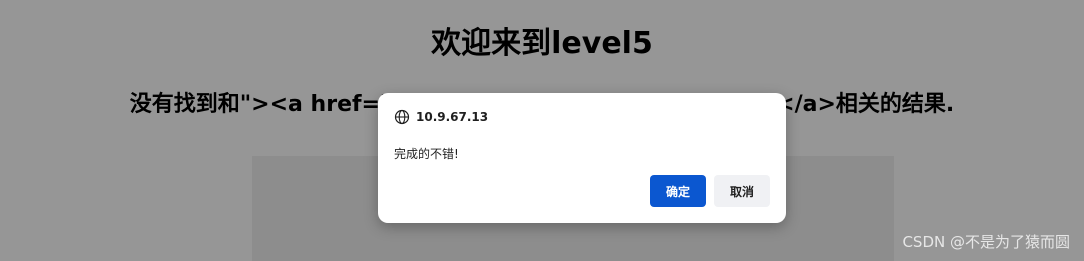 The width and height of the screenshot is (1084, 261). I want to click on dialog-origin: 10.9.67.13, so click(452, 117).